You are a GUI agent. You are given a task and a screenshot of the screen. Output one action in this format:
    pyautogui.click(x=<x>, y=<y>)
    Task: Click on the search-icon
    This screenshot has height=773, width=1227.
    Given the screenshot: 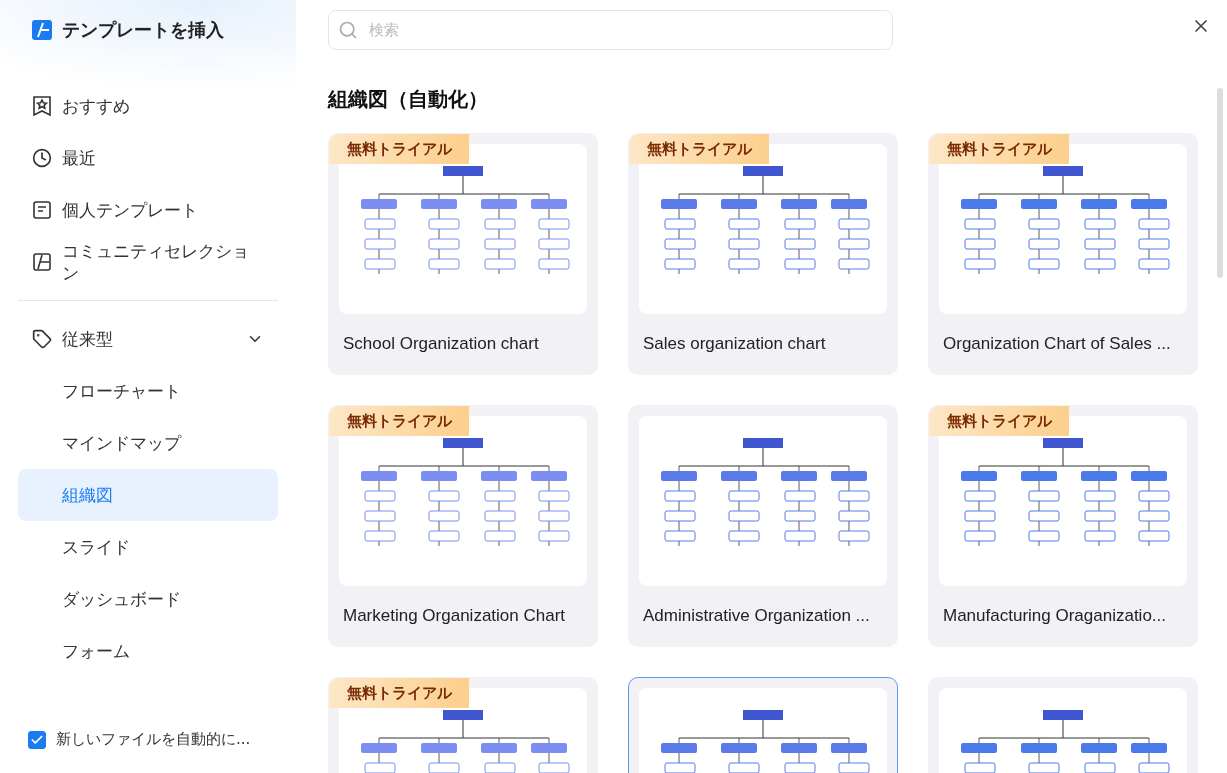 What is the action you would take?
    pyautogui.click(x=348, y=30)
    